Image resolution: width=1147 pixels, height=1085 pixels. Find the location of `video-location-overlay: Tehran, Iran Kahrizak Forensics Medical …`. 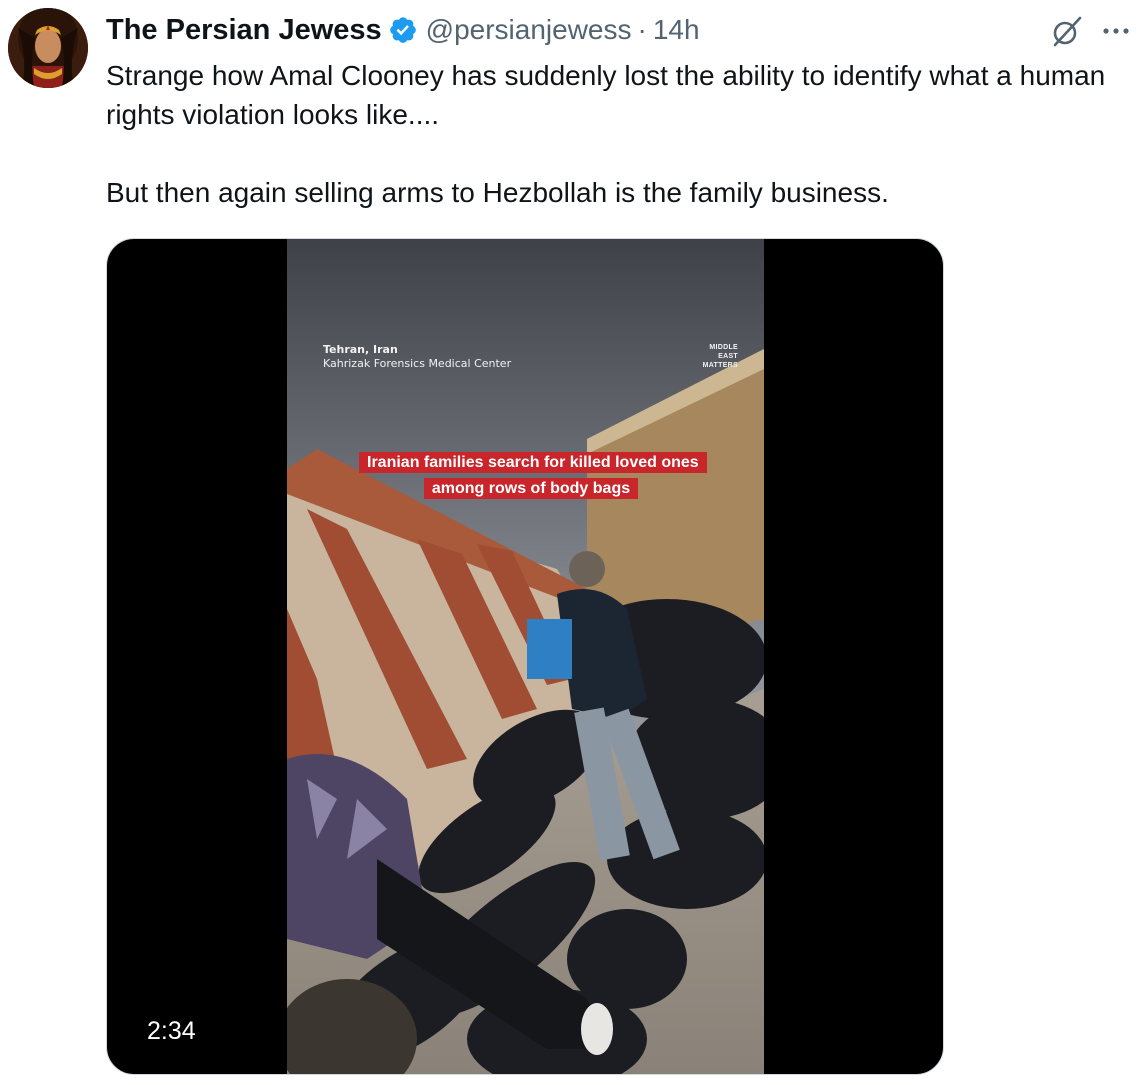

video-location-overlay: Tehran, Iran Kahrizak Forensics Medical … is located at coordinates (417, 357).